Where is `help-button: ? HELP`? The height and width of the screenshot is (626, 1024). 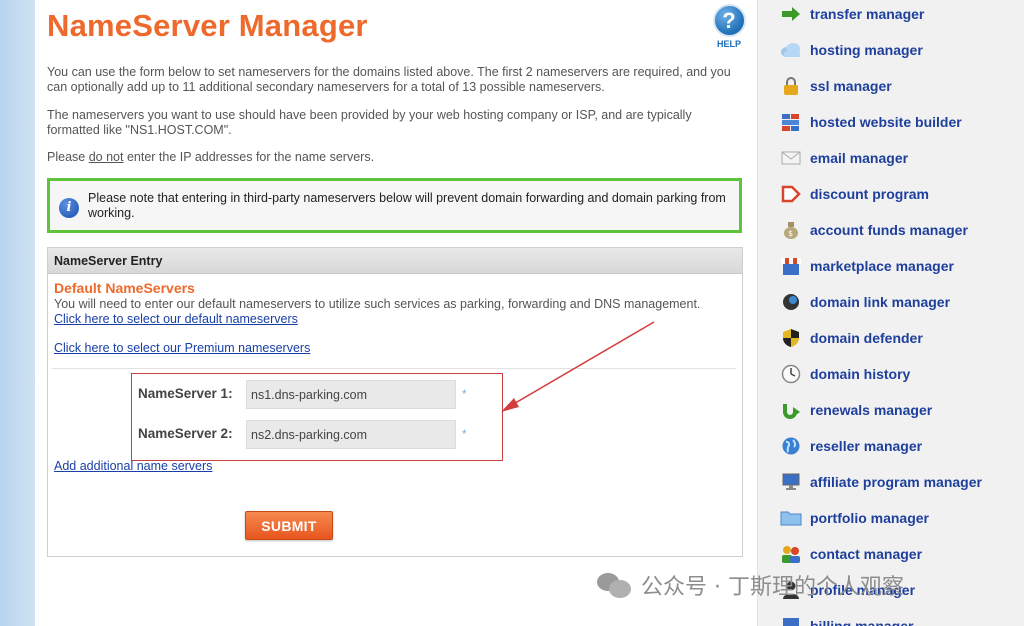
help-button: ? HELP is located at coordinates (729, 29).